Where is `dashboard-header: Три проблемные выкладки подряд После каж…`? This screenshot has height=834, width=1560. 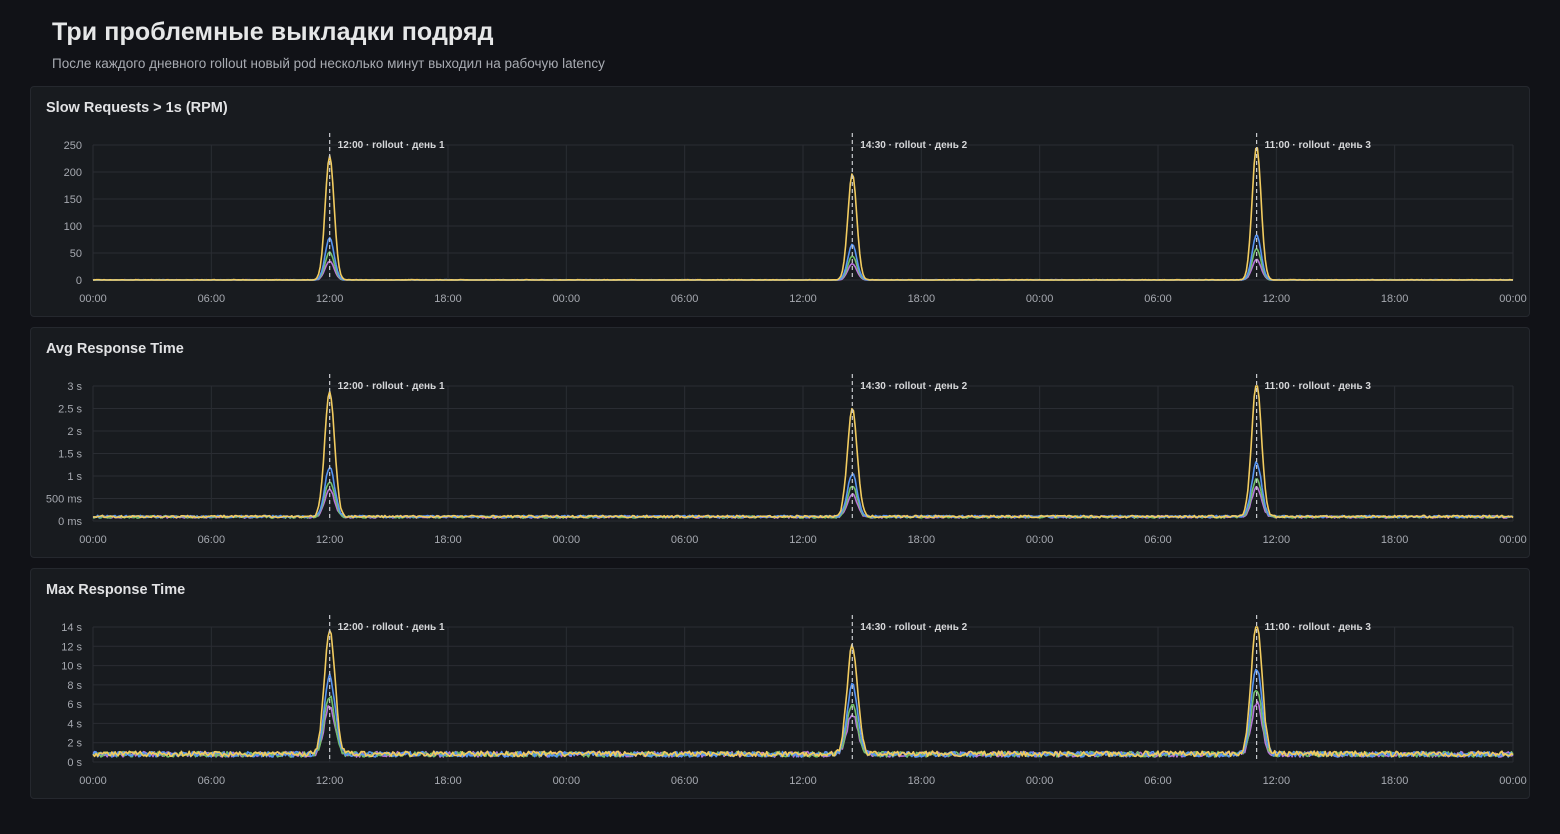 dashboard-header: Три проблемные выкладки подряд После каж… is located at coordinates (328, 44).